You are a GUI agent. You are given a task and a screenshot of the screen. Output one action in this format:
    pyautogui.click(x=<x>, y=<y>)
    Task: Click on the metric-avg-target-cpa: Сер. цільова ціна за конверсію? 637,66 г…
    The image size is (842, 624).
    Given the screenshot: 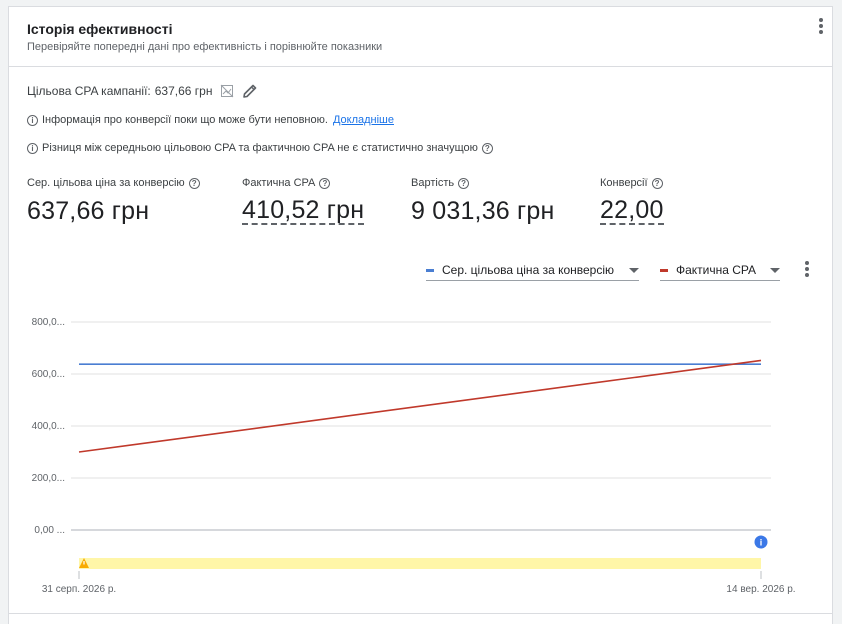 What is the action you would take?
    pyautogui.click(x=113, y=201)
    